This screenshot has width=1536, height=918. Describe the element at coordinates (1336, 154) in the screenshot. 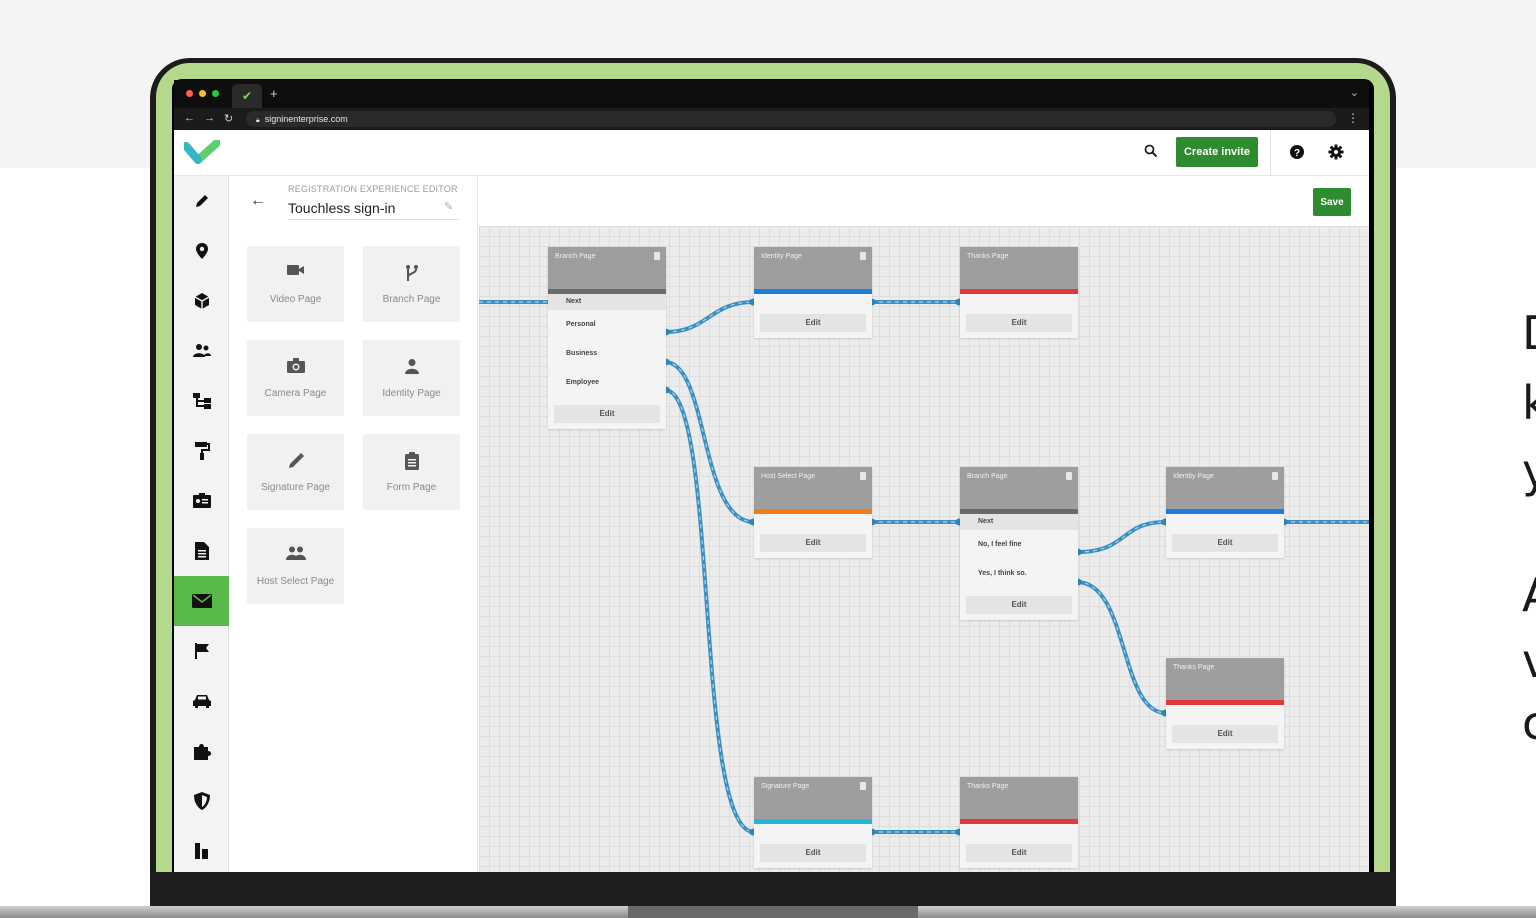

I see `gear-icon` at that location.